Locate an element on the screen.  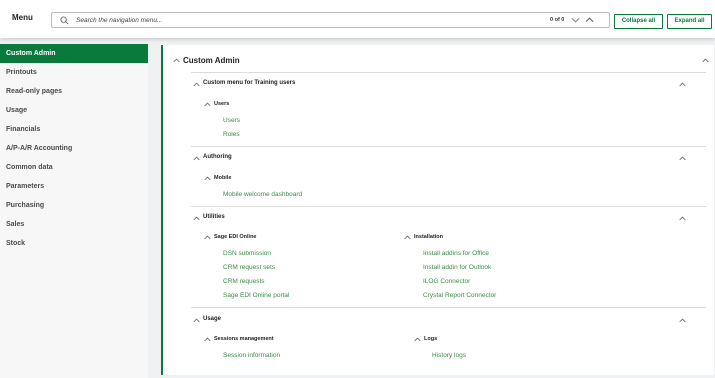
menu-label: Menu is located at coordinates (22, 17).